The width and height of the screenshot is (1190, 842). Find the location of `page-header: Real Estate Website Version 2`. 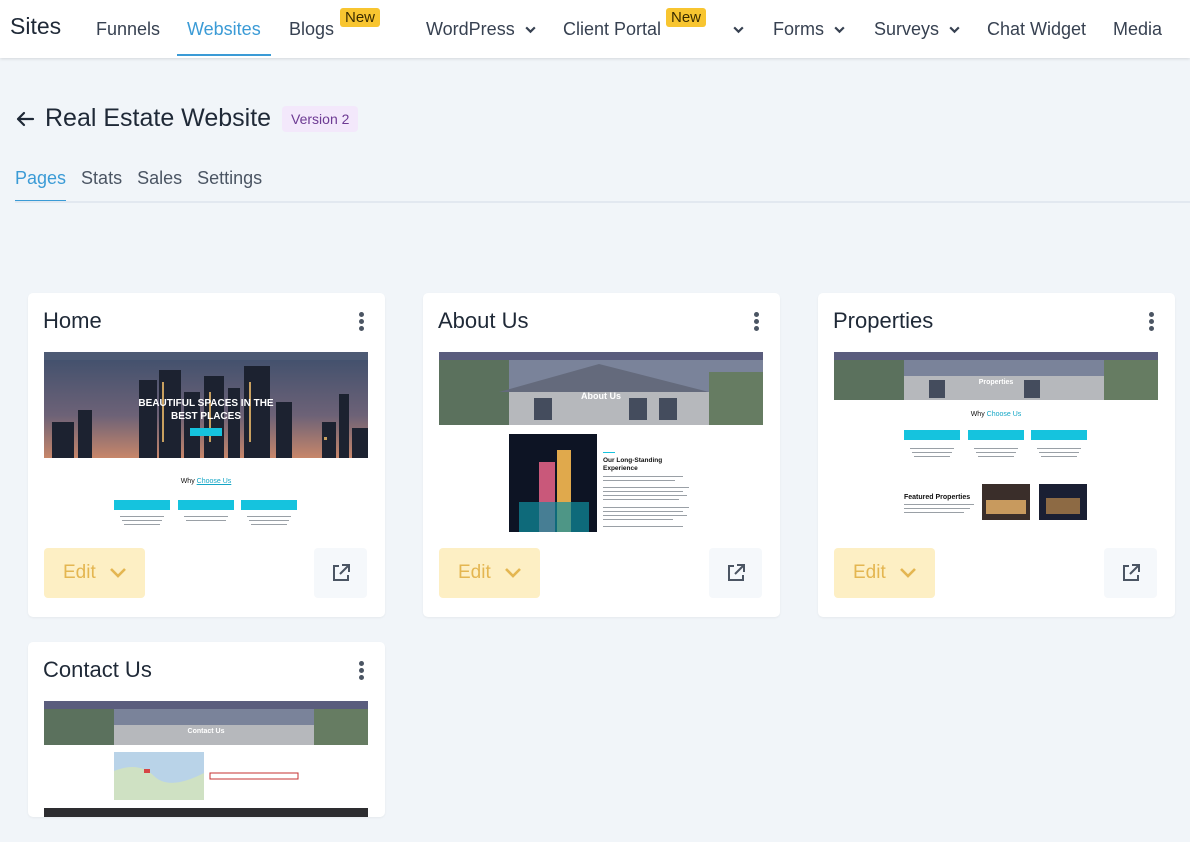

page-header: Real Estate Website Version 2 is located at coordinates (186, 118).